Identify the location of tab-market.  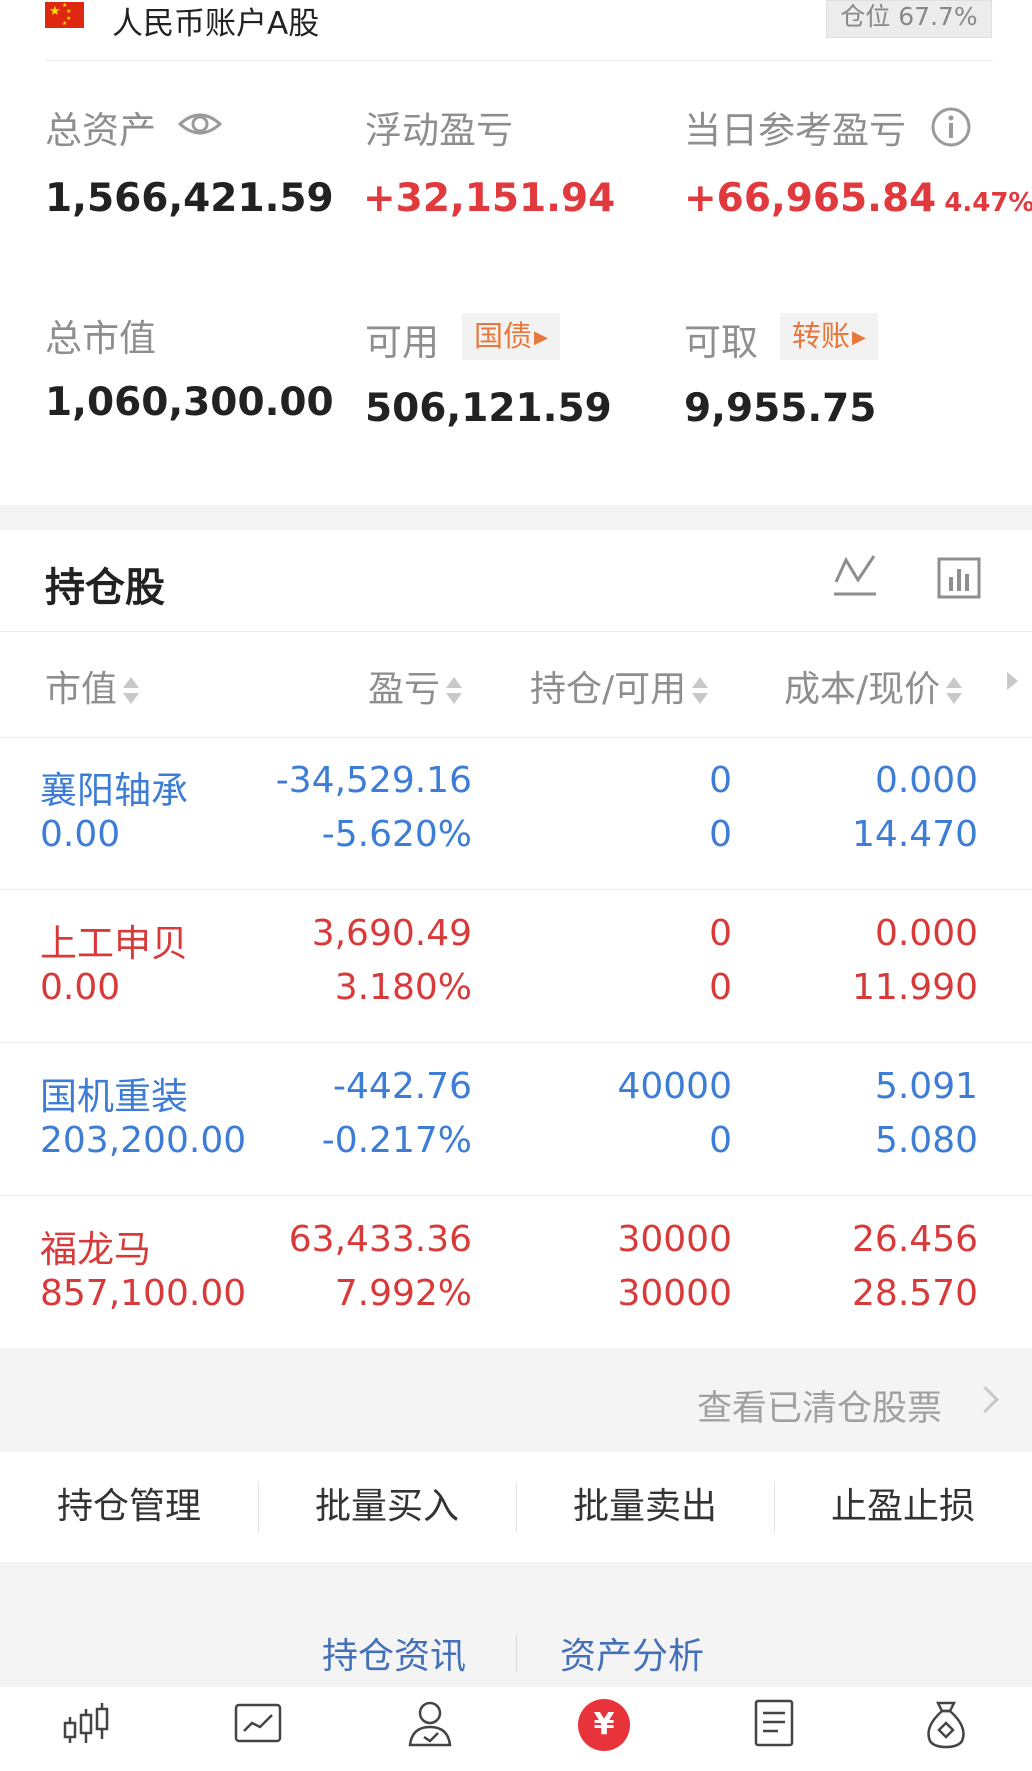
(258, 1729).